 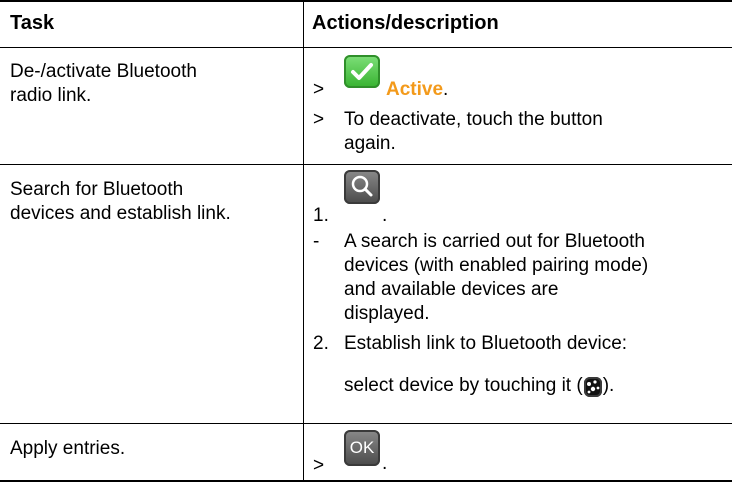 What do you see at coordinates (362, 448) in the screenshot?
I see `ok-icon: OK` at bounding box center [362, 448].